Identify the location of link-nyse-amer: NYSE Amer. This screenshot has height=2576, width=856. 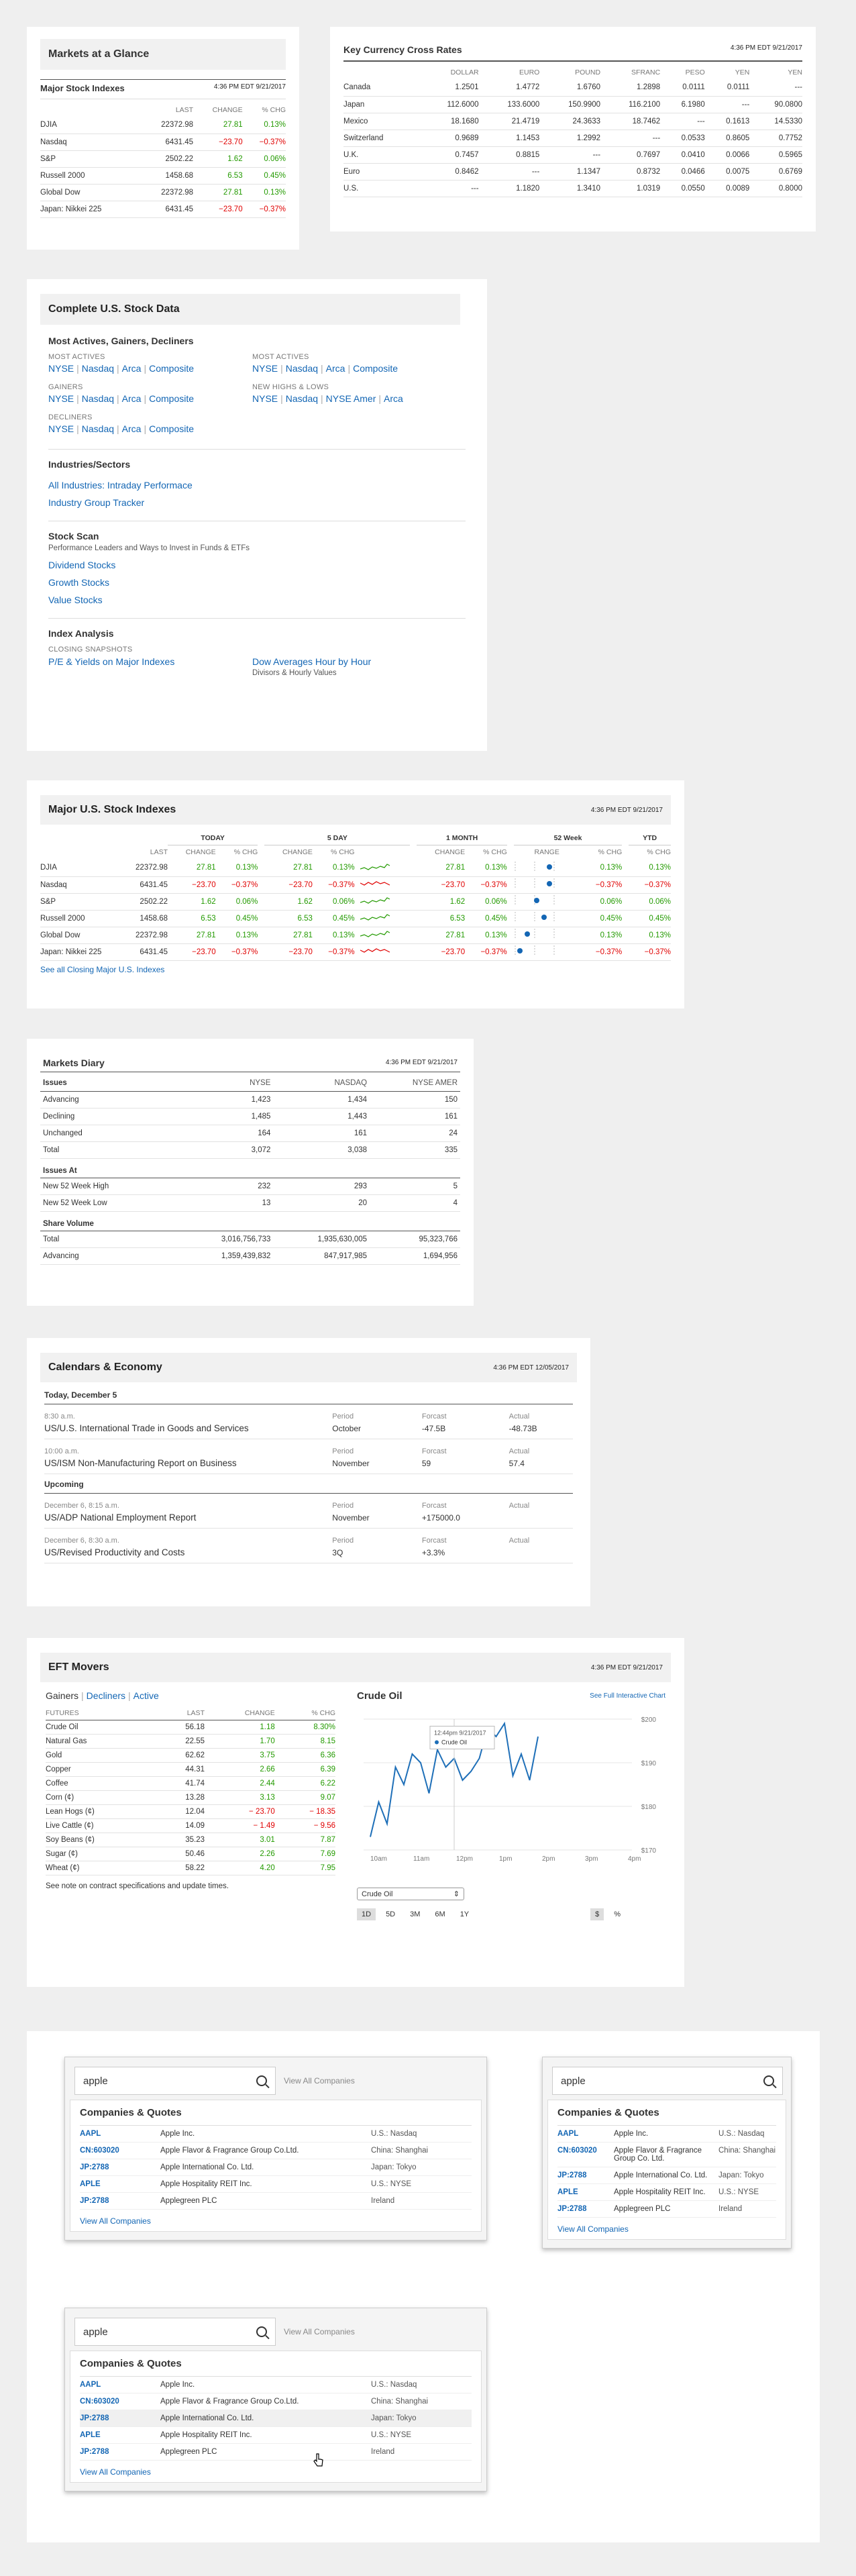
(351, 398).